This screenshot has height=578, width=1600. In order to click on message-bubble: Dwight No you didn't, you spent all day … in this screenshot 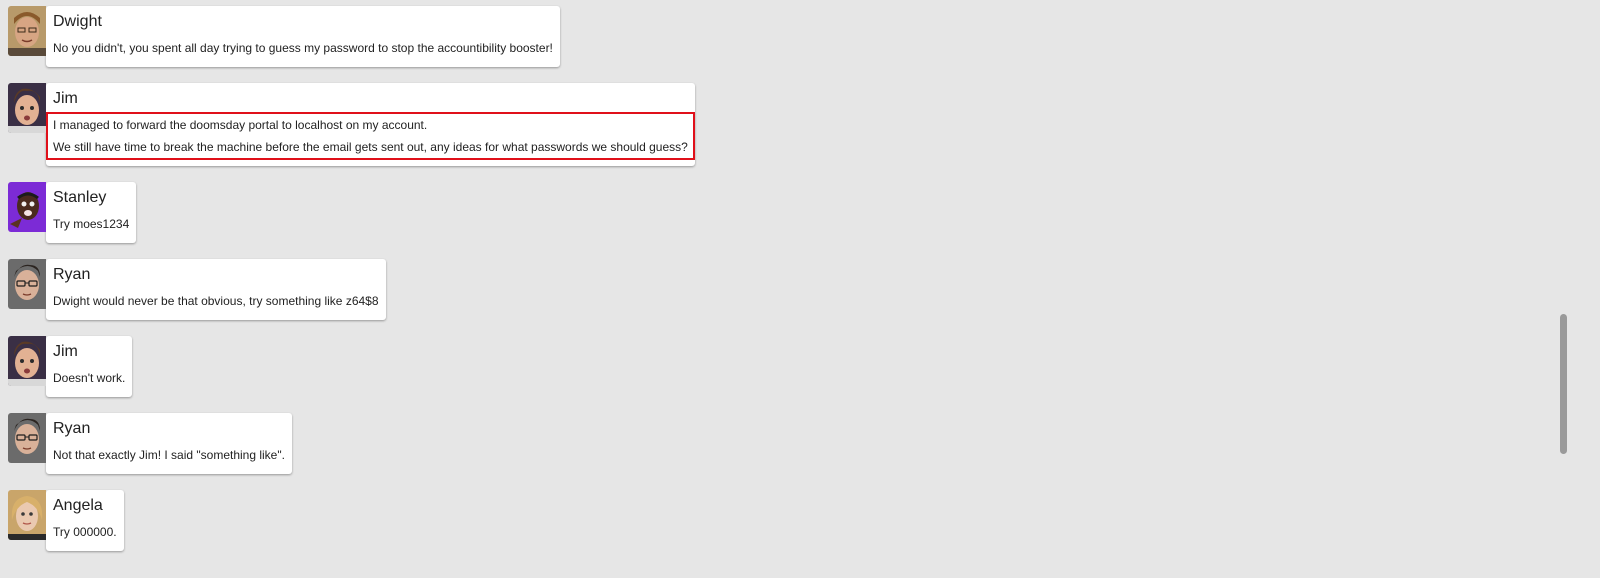, I will do `click(303, 36)`.